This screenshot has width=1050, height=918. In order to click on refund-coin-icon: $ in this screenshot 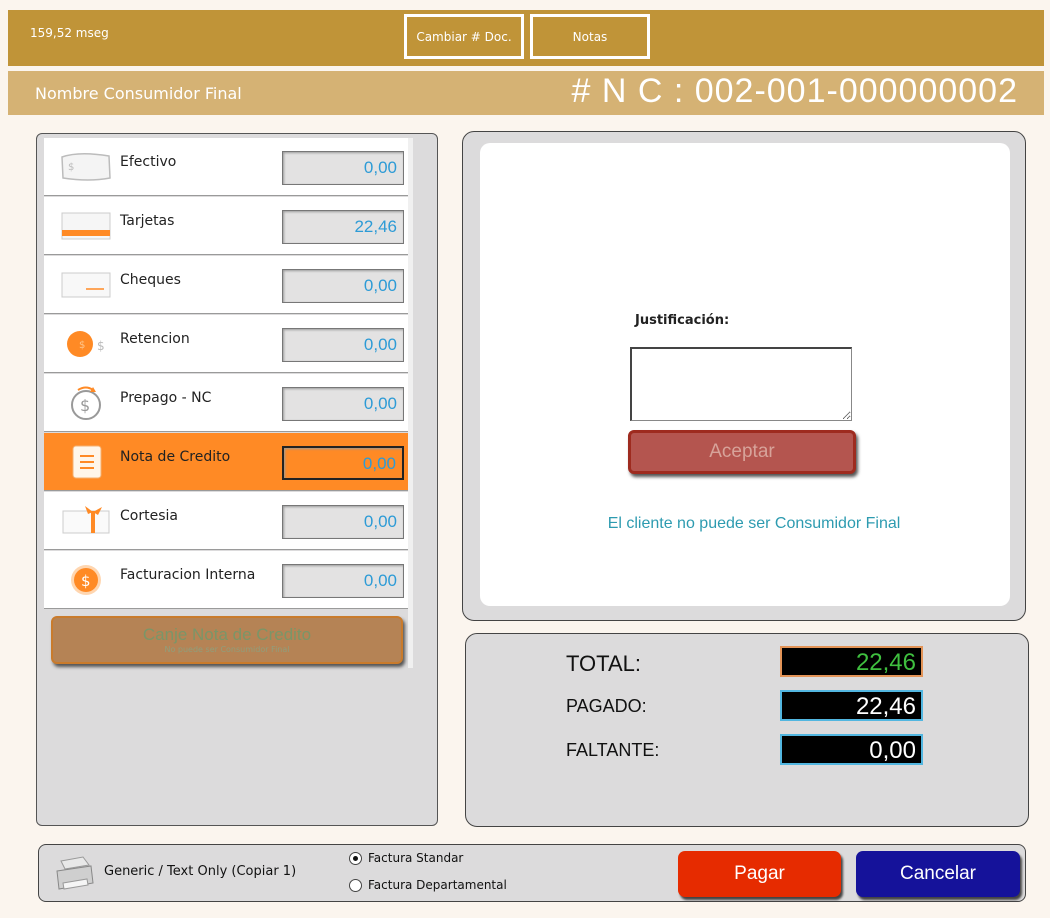, I will do `click(86, 403)`.